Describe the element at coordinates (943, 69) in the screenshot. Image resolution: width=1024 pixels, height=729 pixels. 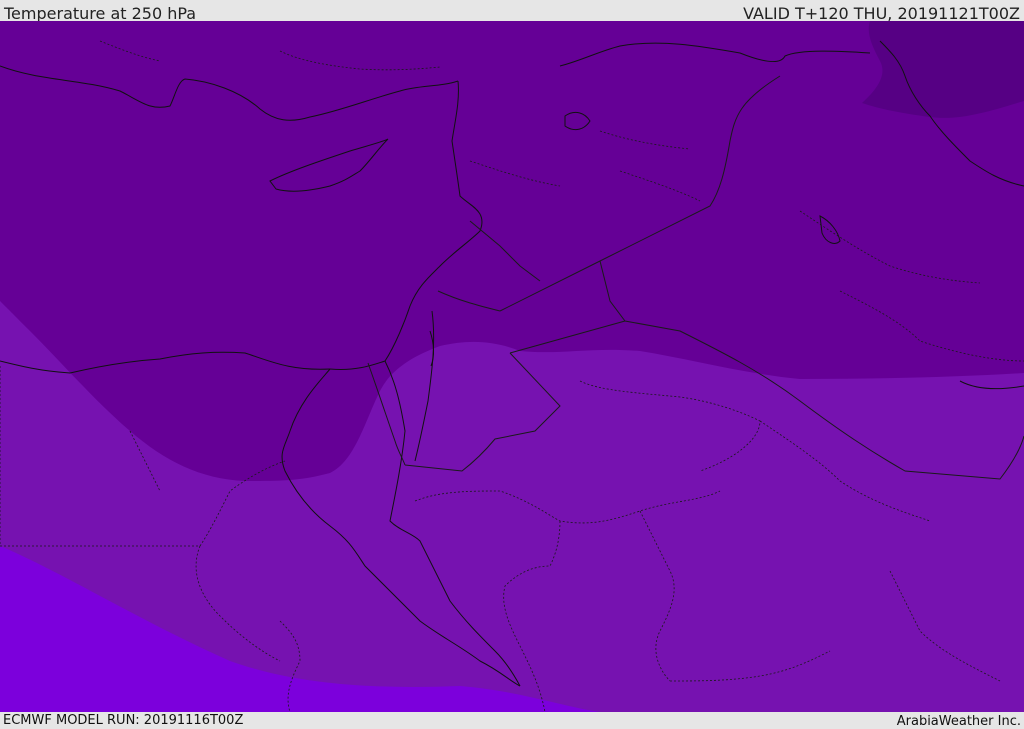
I see `temperature-zone-coldest` at that location.